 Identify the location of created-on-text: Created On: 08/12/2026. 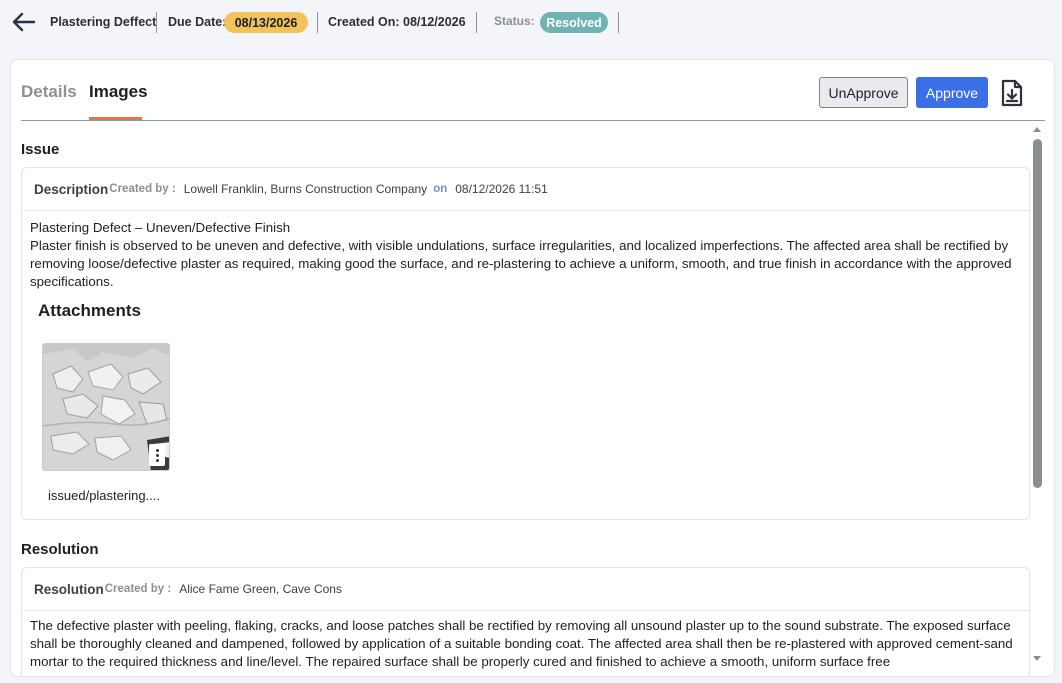
(397, 22).